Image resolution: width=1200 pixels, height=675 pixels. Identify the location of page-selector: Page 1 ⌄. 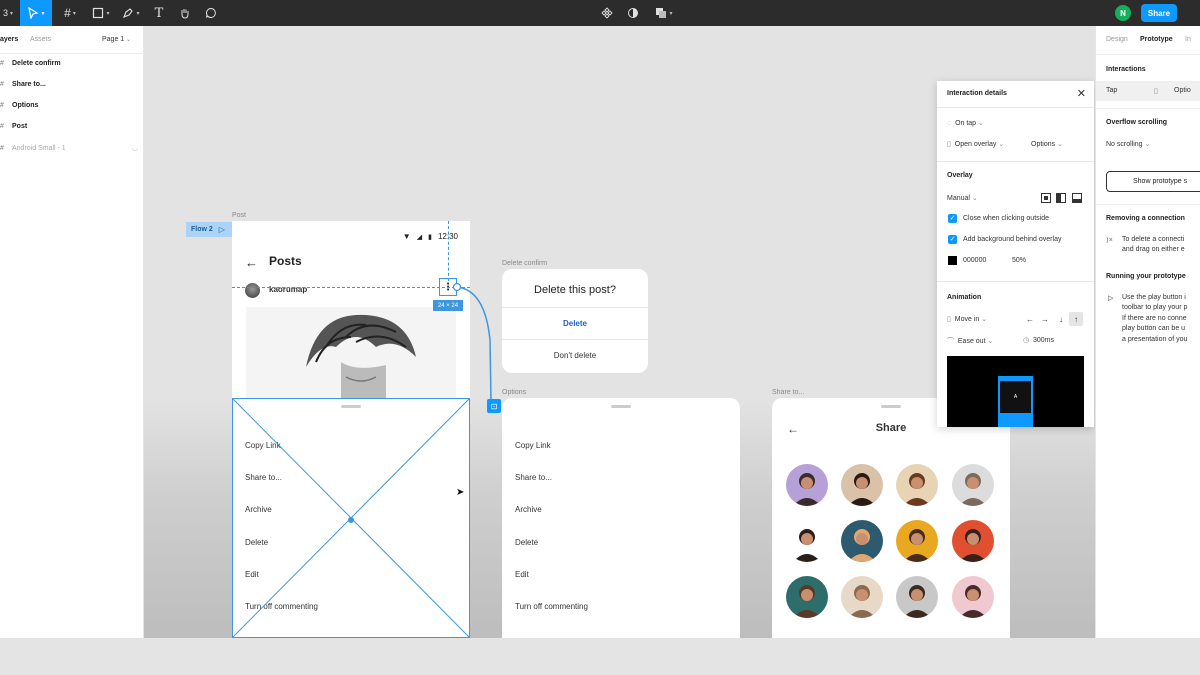
(116, 39).